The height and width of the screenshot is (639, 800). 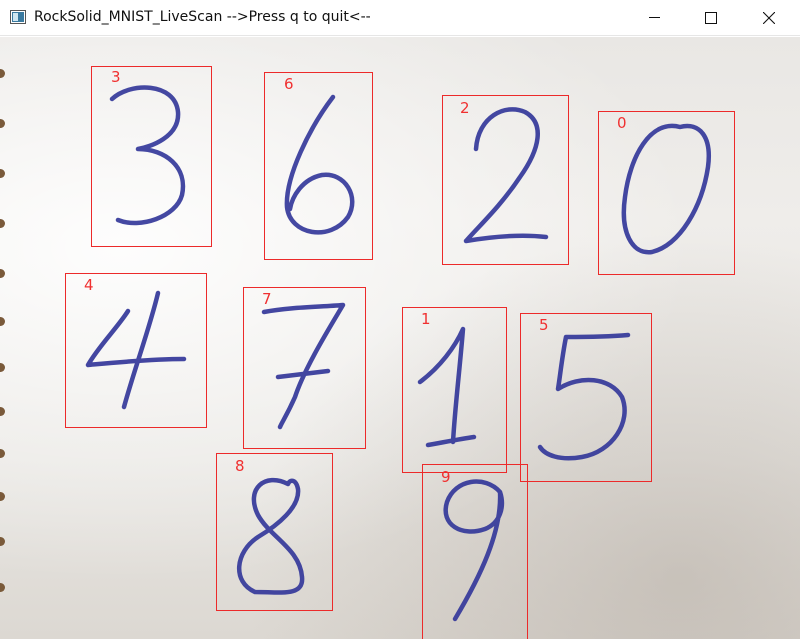 I want to click on close-button, so click(x=769, y=18).